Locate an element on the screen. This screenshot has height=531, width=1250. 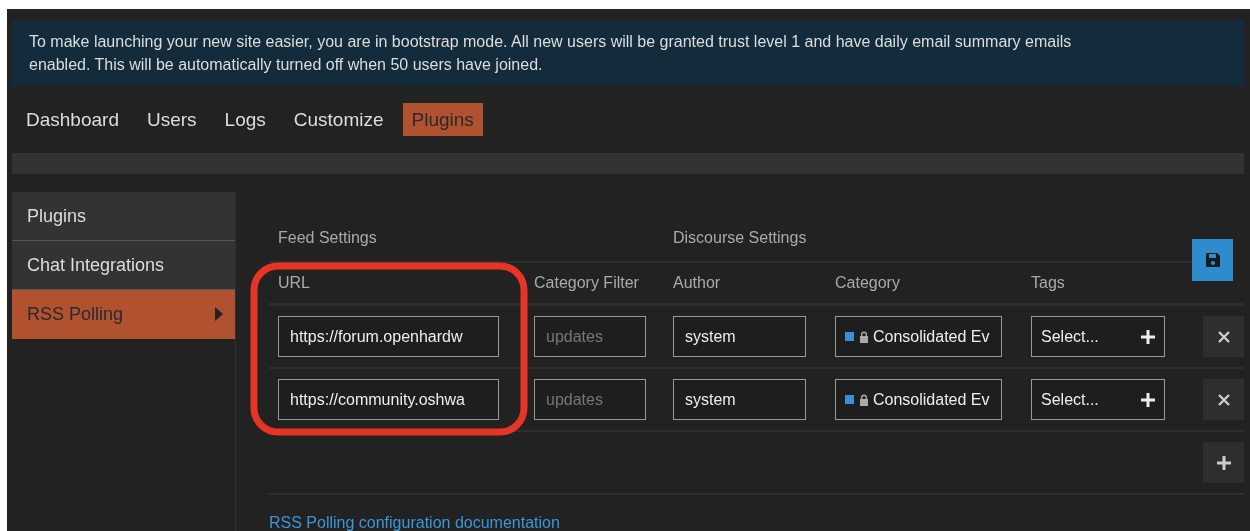
column-header: Category is located at coordinates (867, 283).